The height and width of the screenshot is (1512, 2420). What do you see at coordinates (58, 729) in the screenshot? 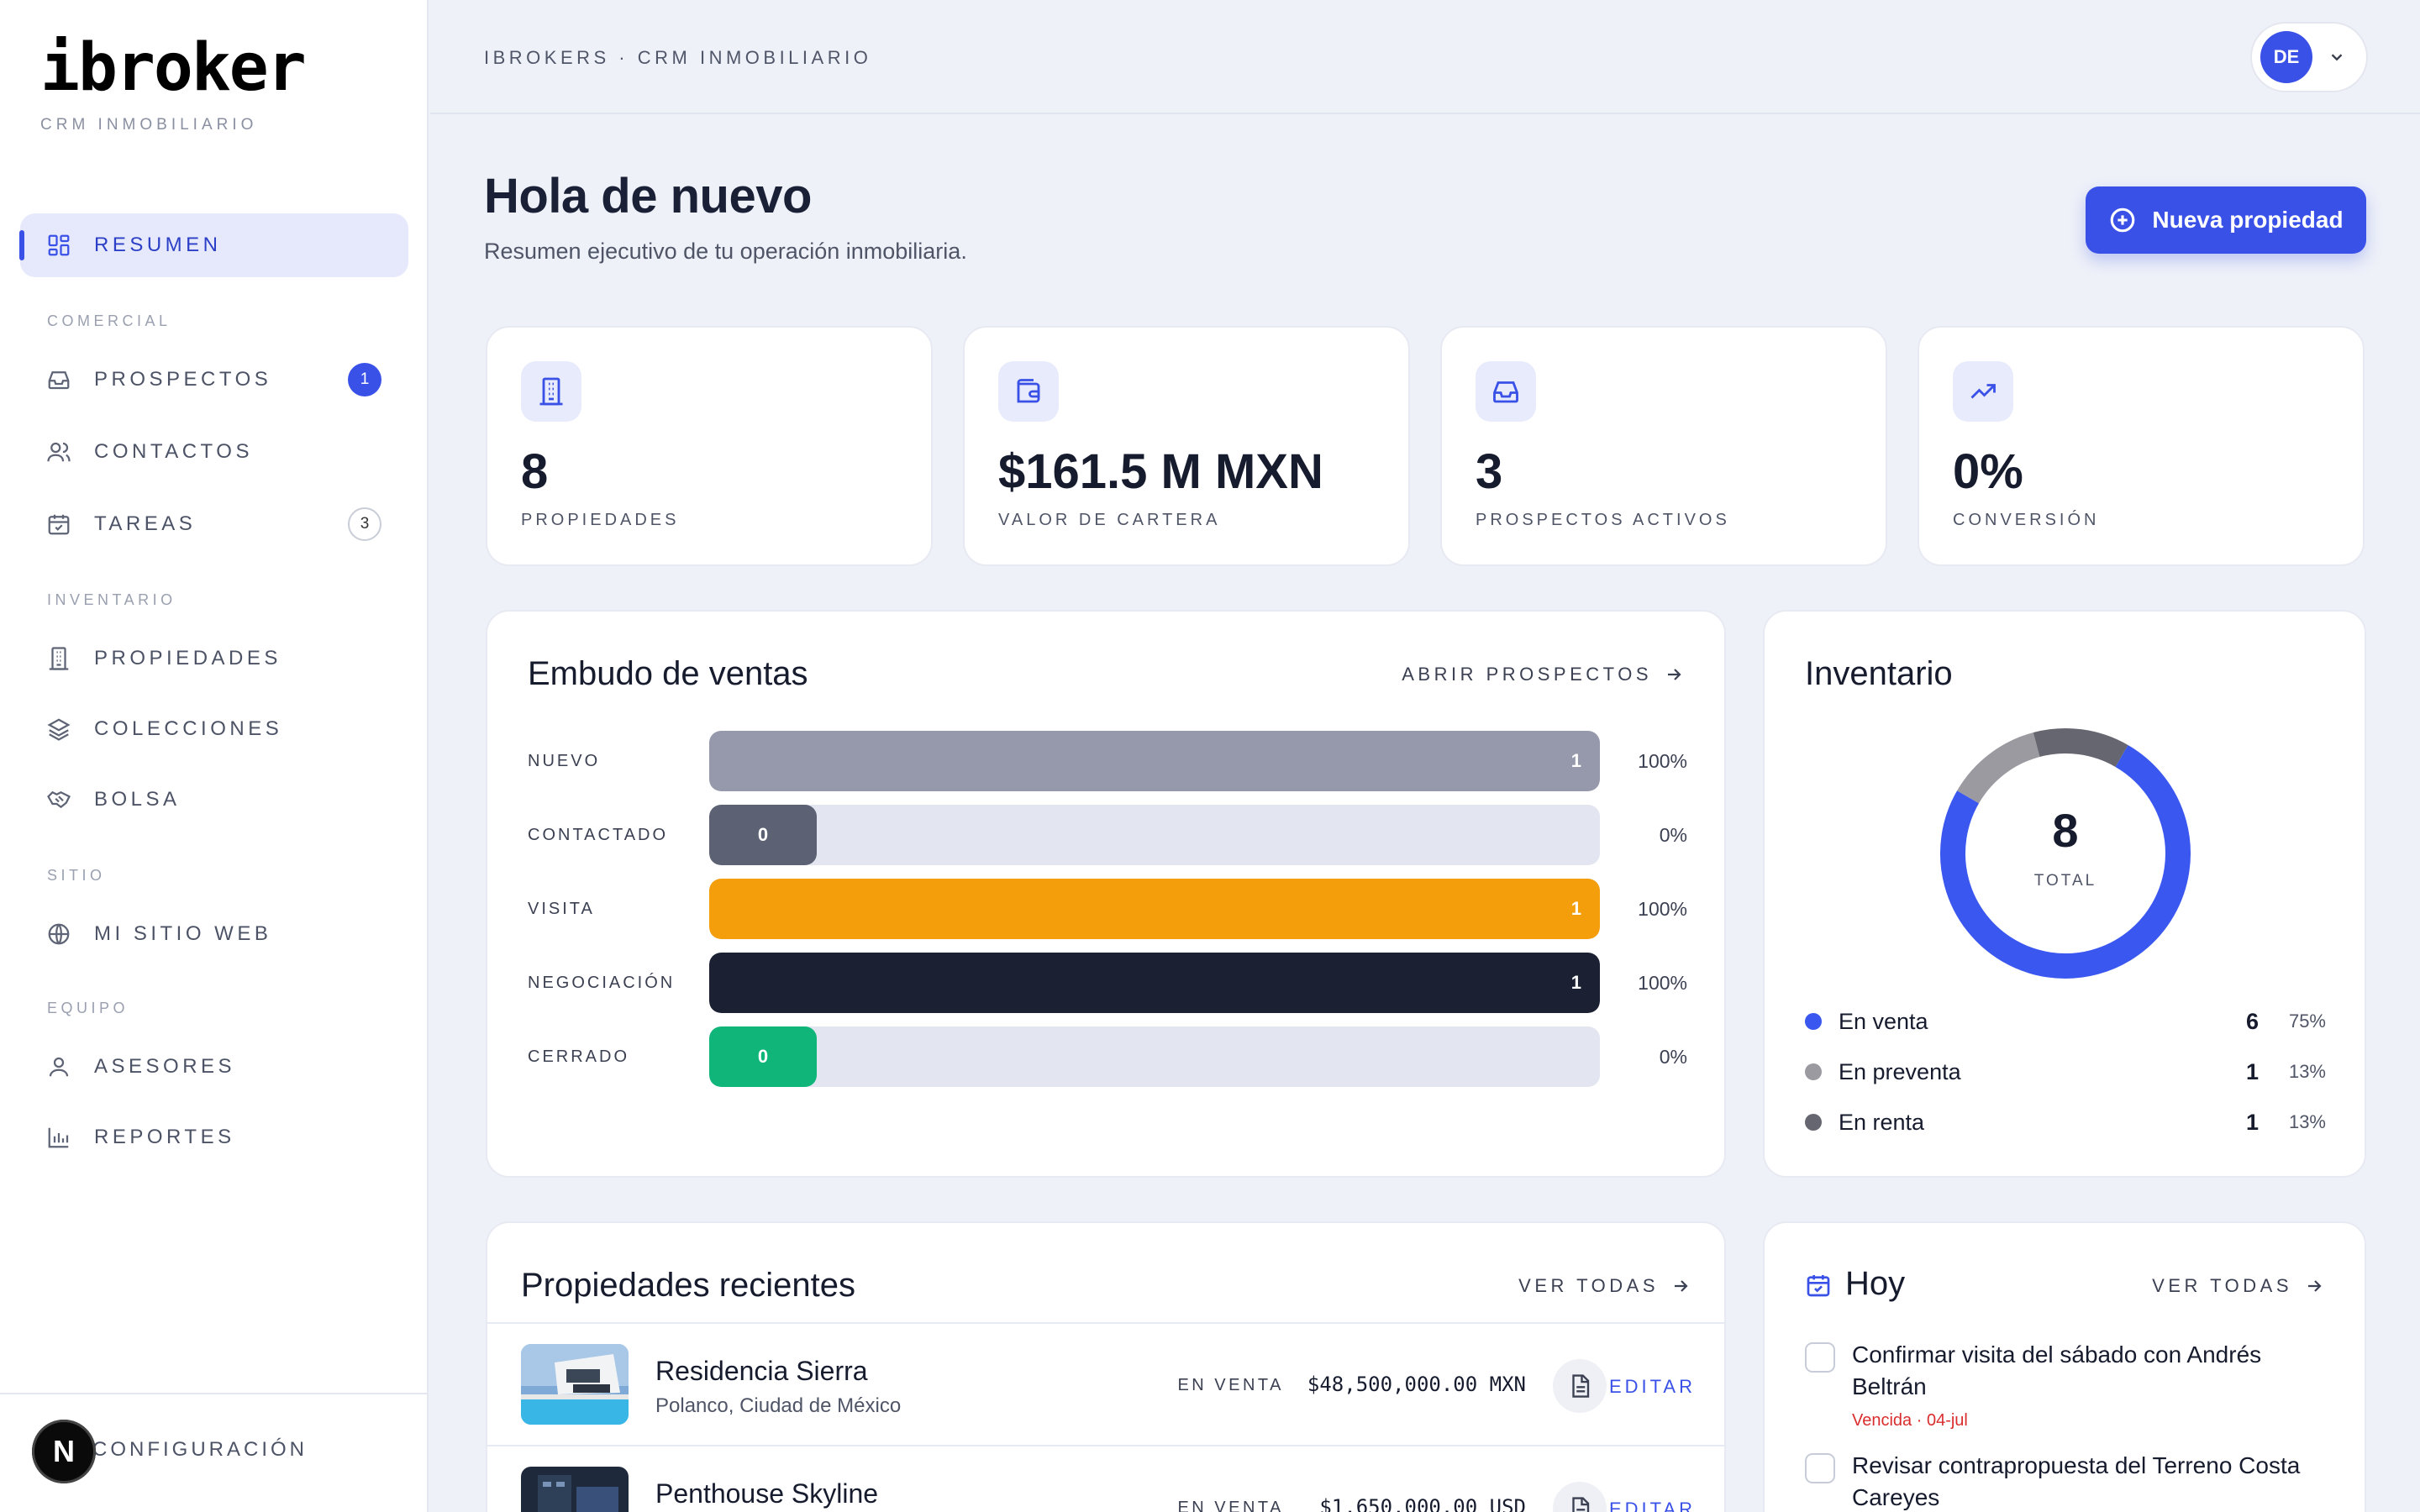
I see `layers-icon` at bounding box center [58, 729].